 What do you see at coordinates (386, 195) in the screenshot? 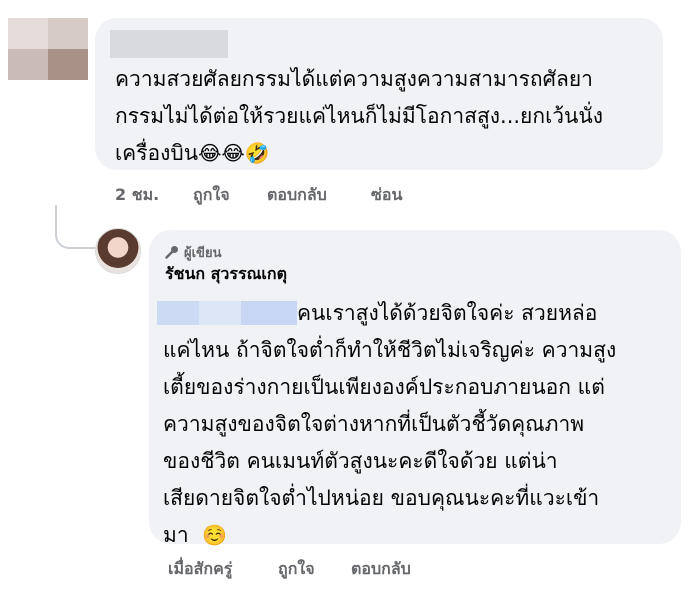
I see `hide-button: ซ่อน` at bounding box center [386, 195].